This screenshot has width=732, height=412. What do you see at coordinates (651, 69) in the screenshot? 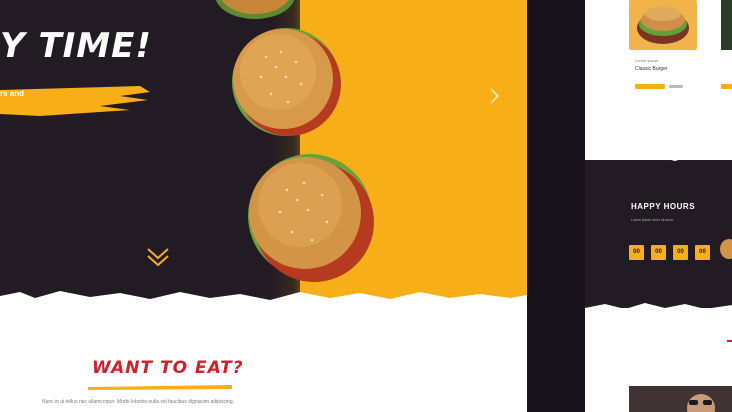
I see `card-title: Classic Burger` at bounding box center [651, 69].